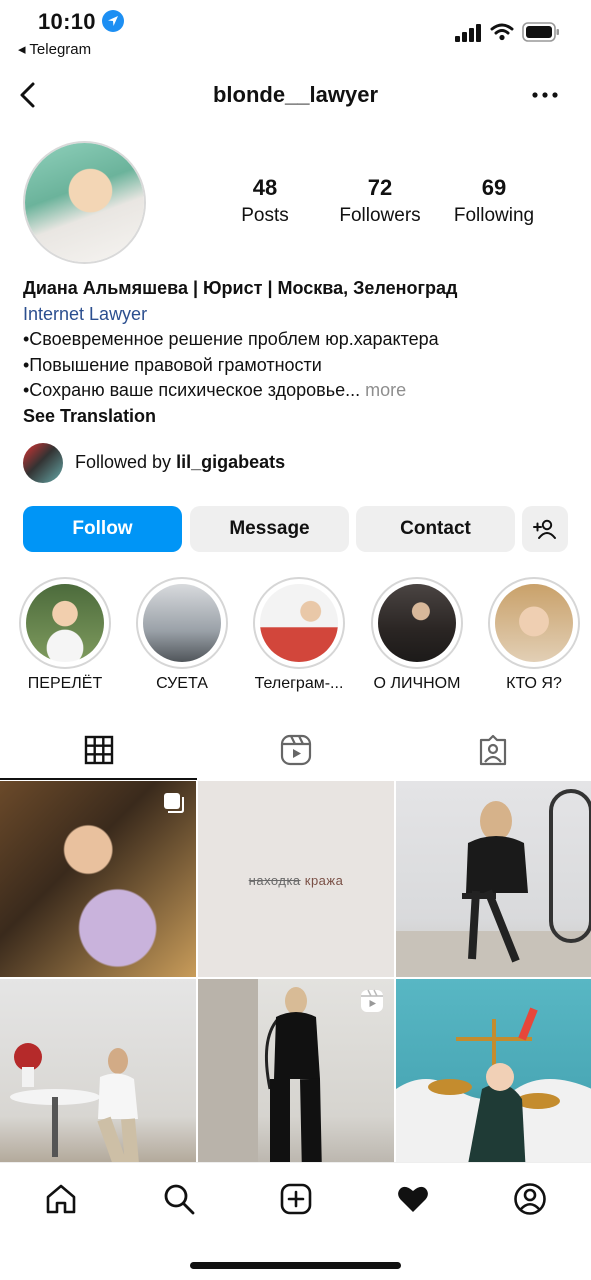  Describe the element at coordinates (98, 779) in the screenshot. I see `active-tab-indicator` at that location.